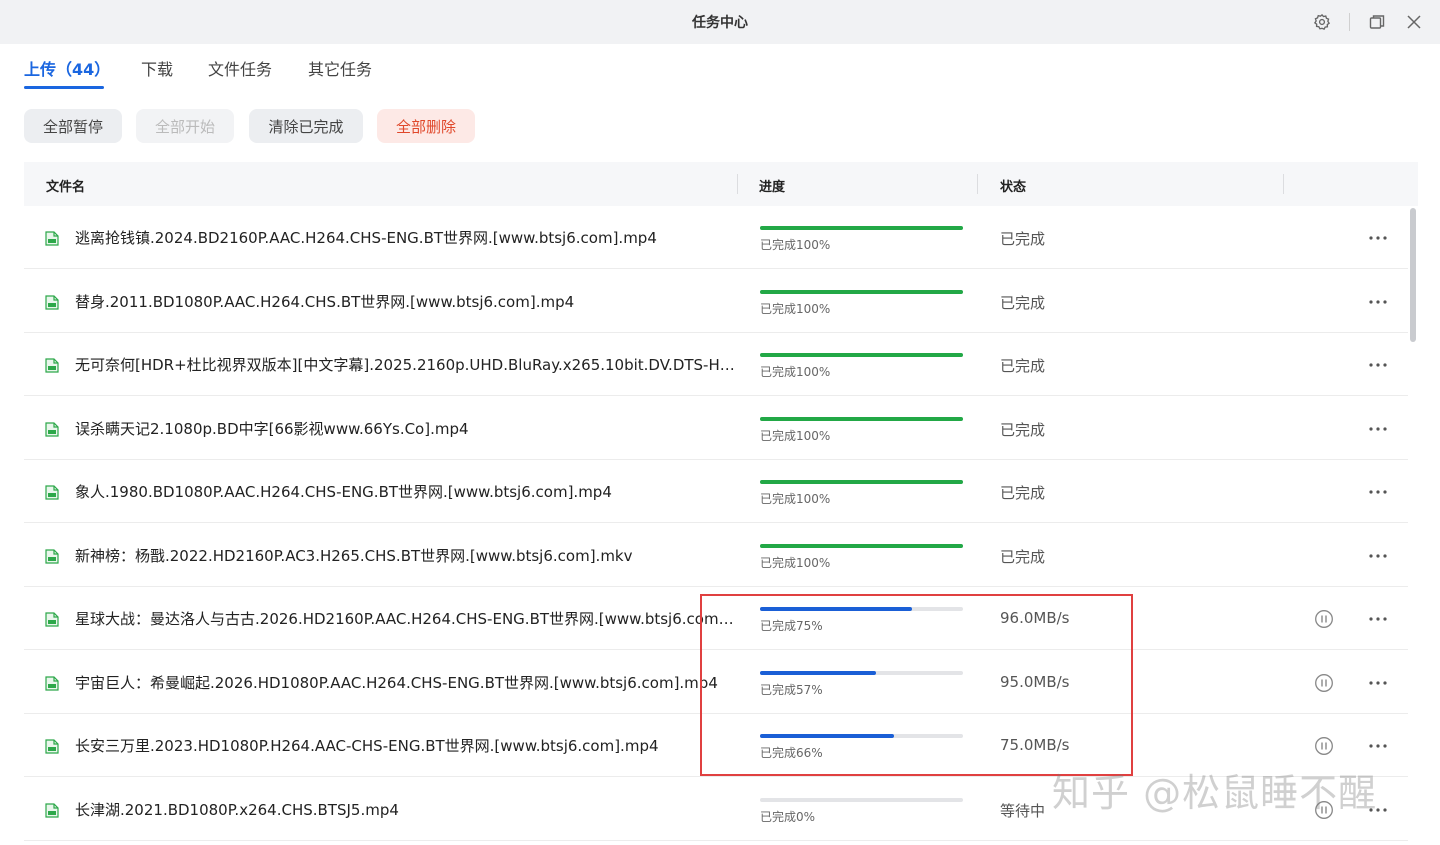 The height and width of the screenshot is (845, 1440). What do you see at coordinates (791, 626) in the screenshot?
I see `progress-text: 已完成75%` at bounding box center [791, 626].